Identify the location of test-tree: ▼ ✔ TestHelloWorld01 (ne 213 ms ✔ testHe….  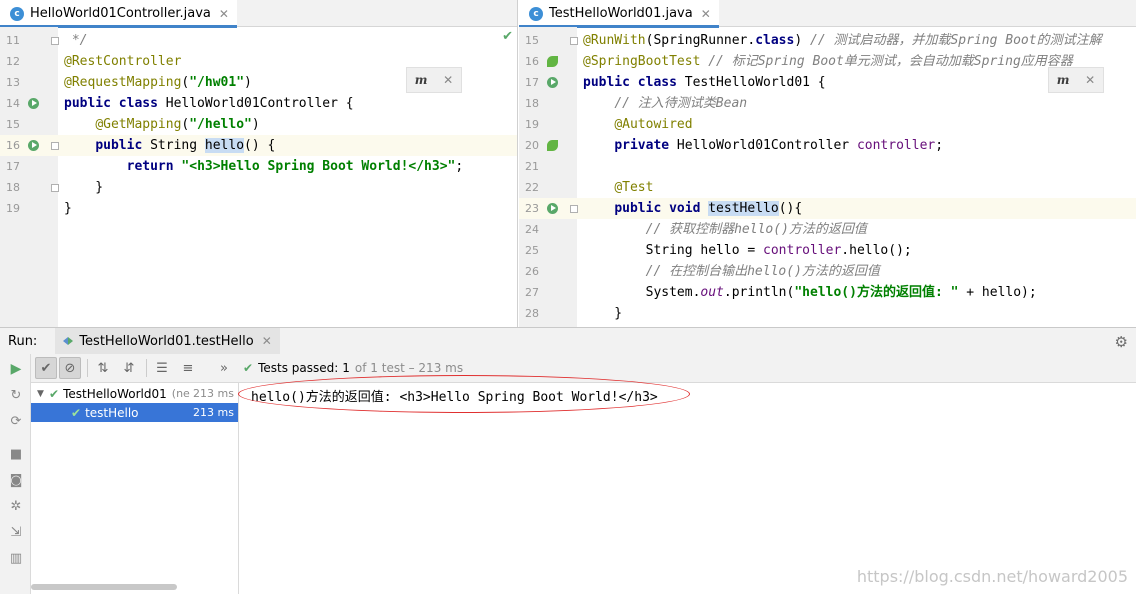
(135, 488).